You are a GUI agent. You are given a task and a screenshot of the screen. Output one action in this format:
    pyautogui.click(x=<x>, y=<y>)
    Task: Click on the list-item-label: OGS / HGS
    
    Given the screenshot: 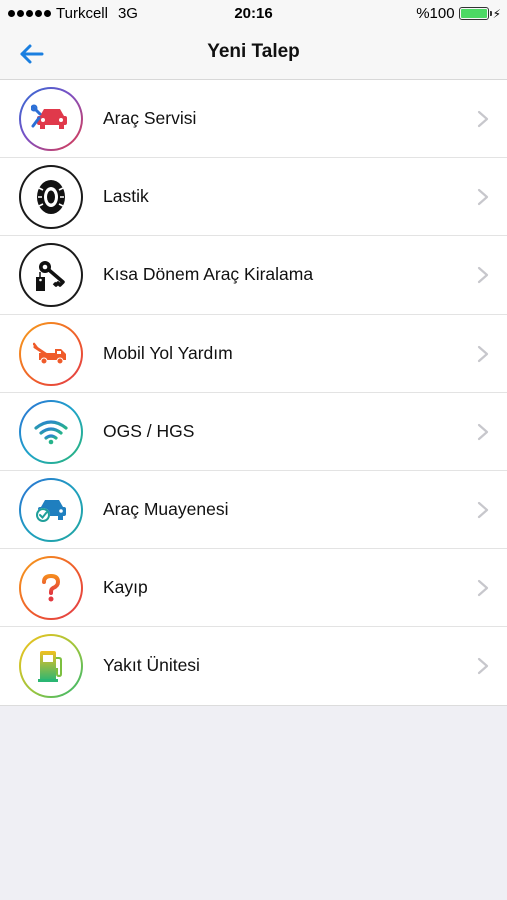 What is the action you would take?
    pyautogui.click(x=149, y=430)
    